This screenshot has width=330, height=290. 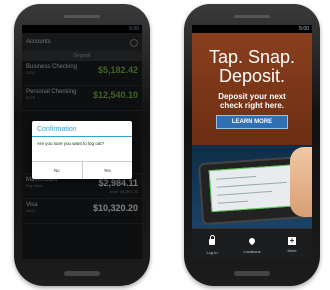 I want to click on location-pin-icon, so click(x=252, y=241).